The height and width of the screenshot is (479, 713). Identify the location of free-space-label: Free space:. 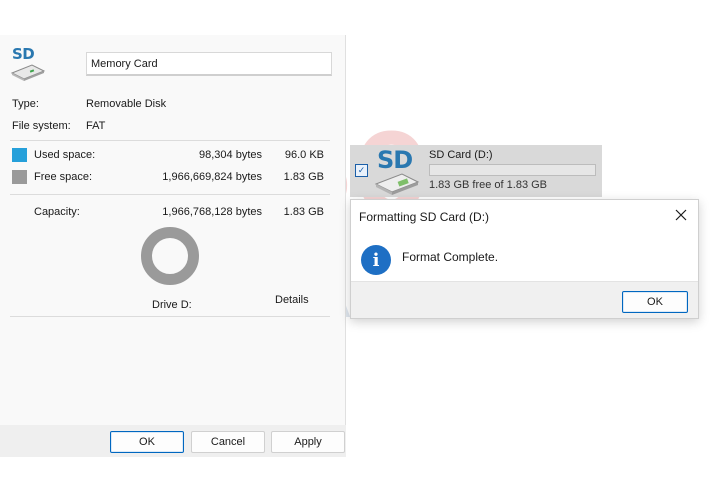
(63, 177).